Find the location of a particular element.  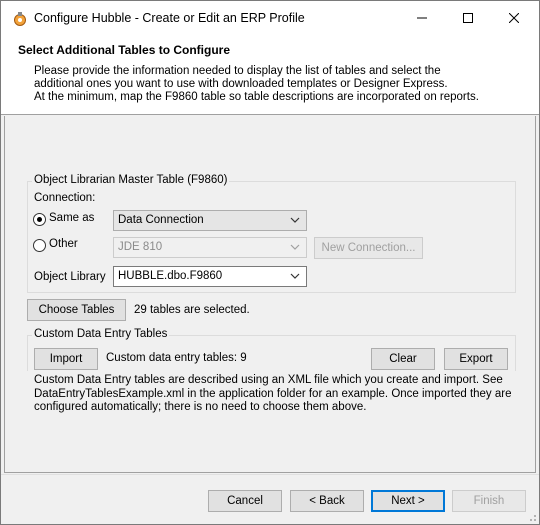

wizard-footer: Cancel < Back Next > Finish is located at coordinates (270, 499).